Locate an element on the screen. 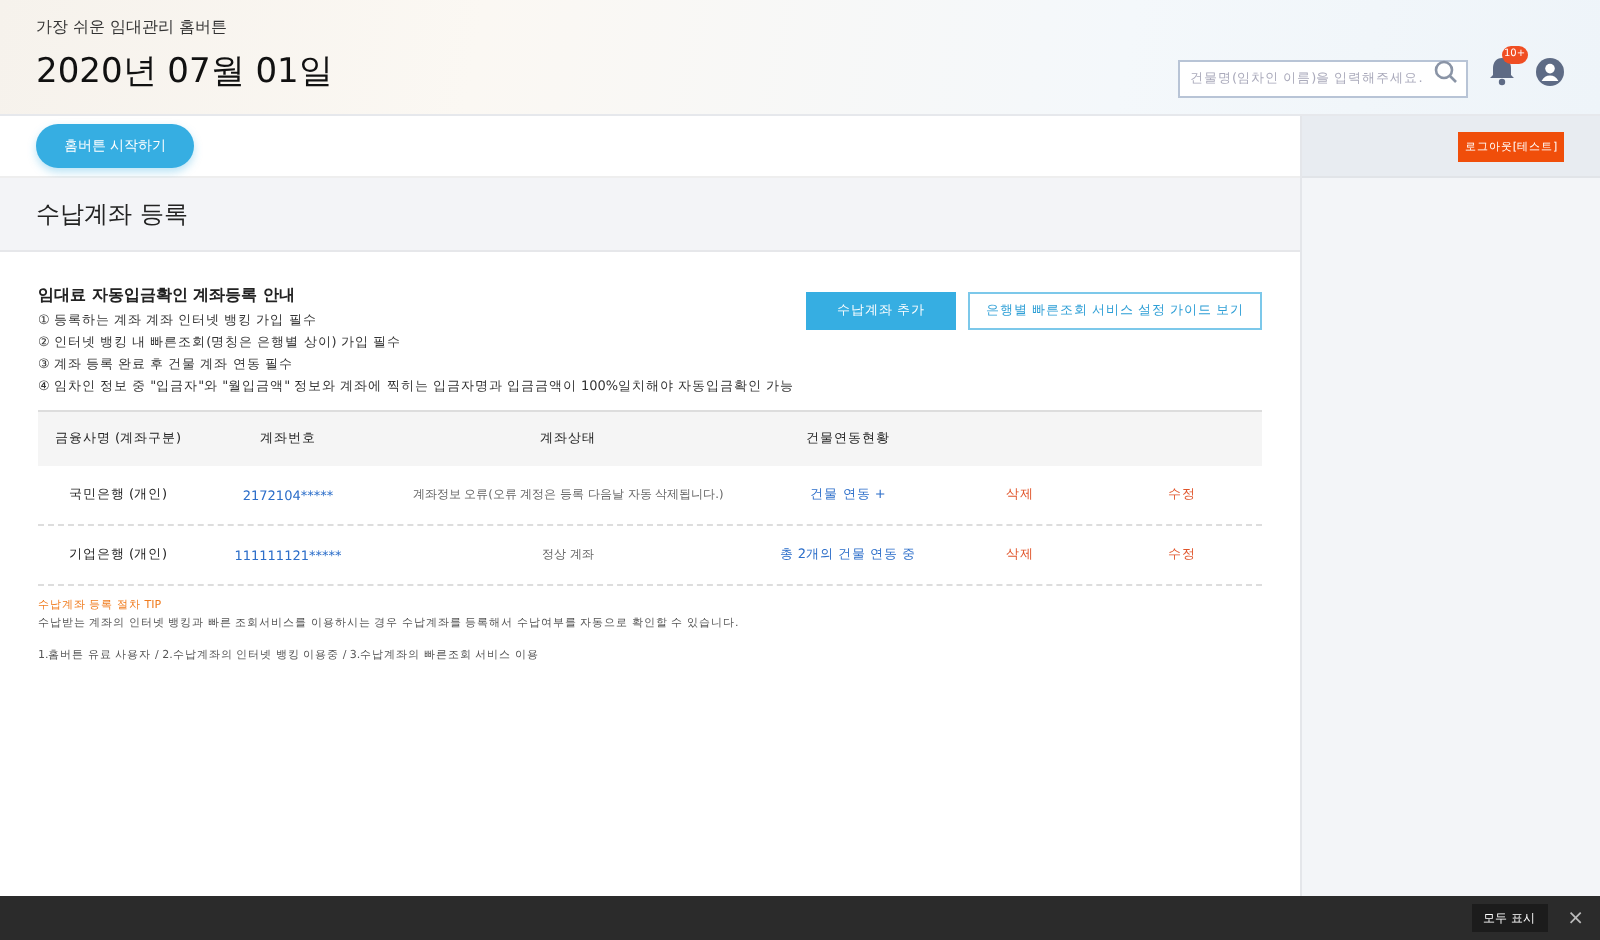  bell-icon is located at coordinates (1502, 71).